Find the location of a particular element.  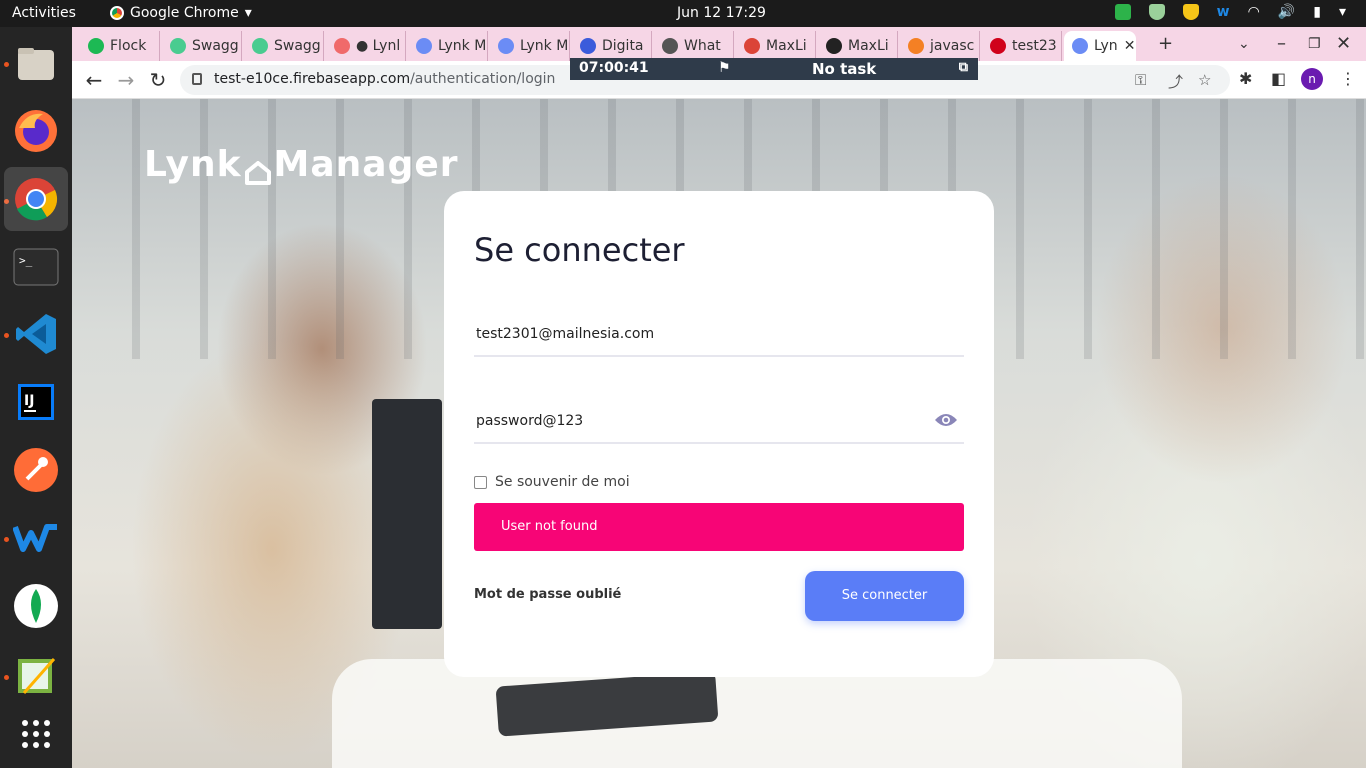

password-field: password@123 is located at coordinates (719, 422).